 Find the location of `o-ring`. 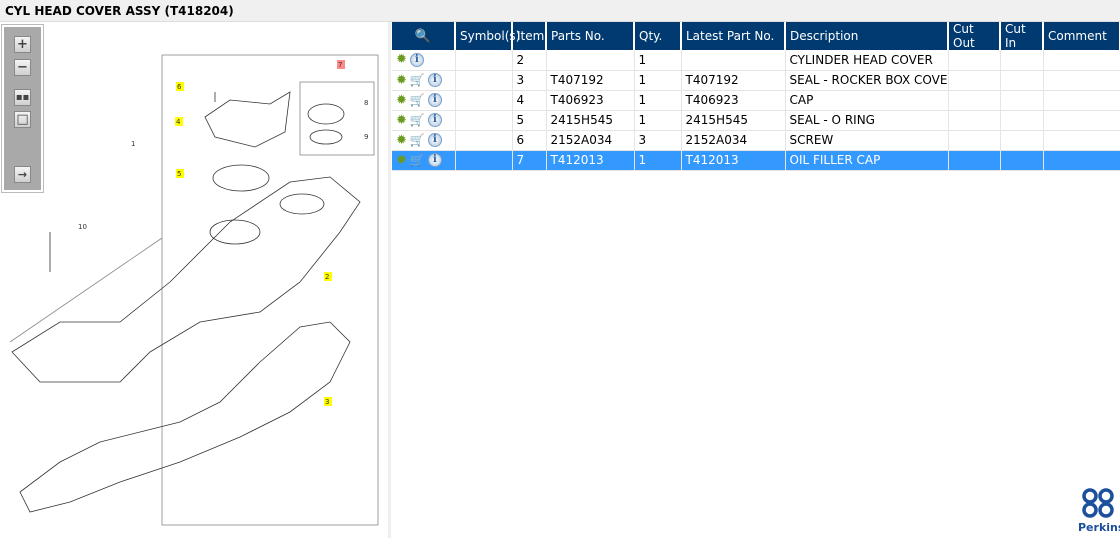

o-ring is located at coordinates (241, 178).